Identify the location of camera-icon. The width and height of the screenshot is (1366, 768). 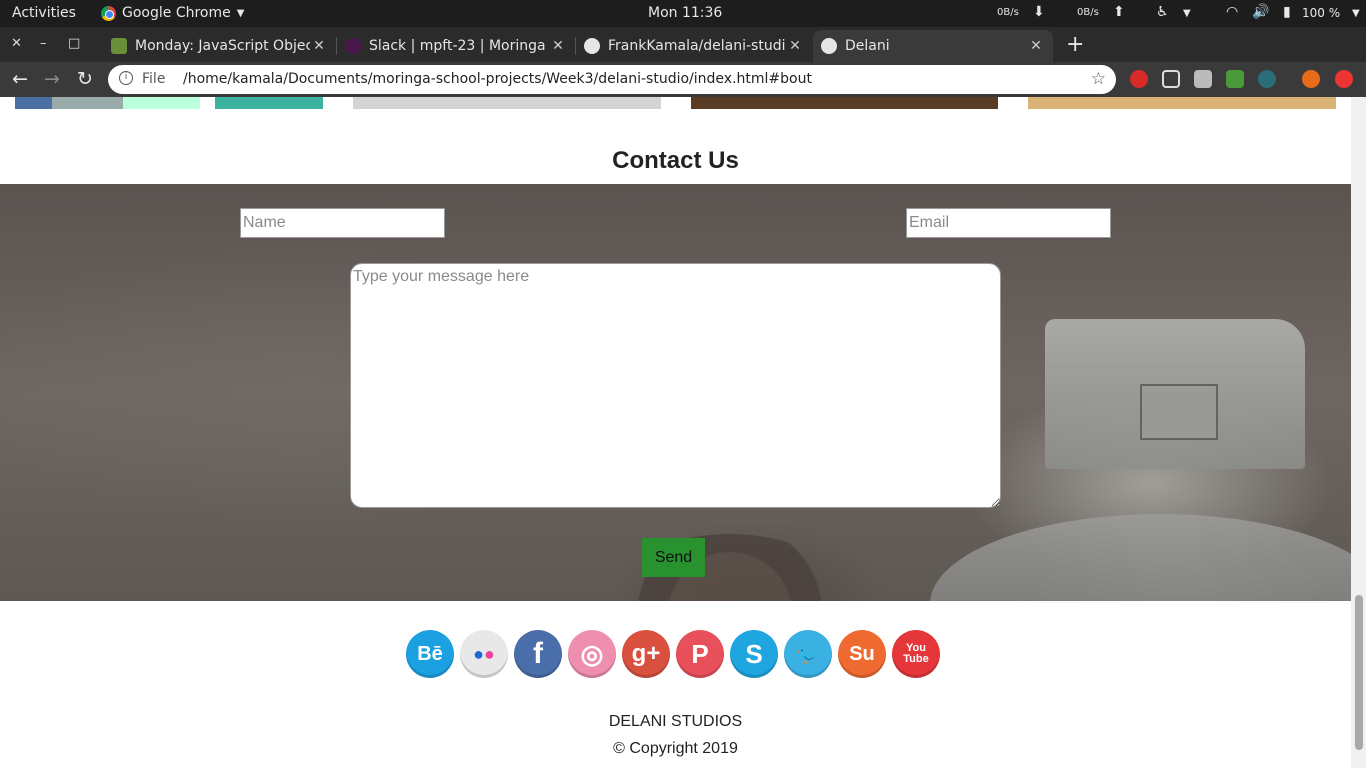
(1203, 79).